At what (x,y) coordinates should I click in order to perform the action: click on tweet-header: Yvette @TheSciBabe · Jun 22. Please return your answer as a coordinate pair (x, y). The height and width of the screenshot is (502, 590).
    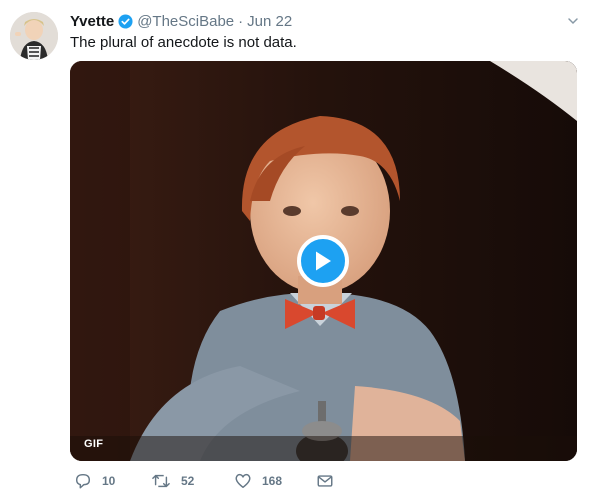
    Looking at the image, I should click on (181, 21).